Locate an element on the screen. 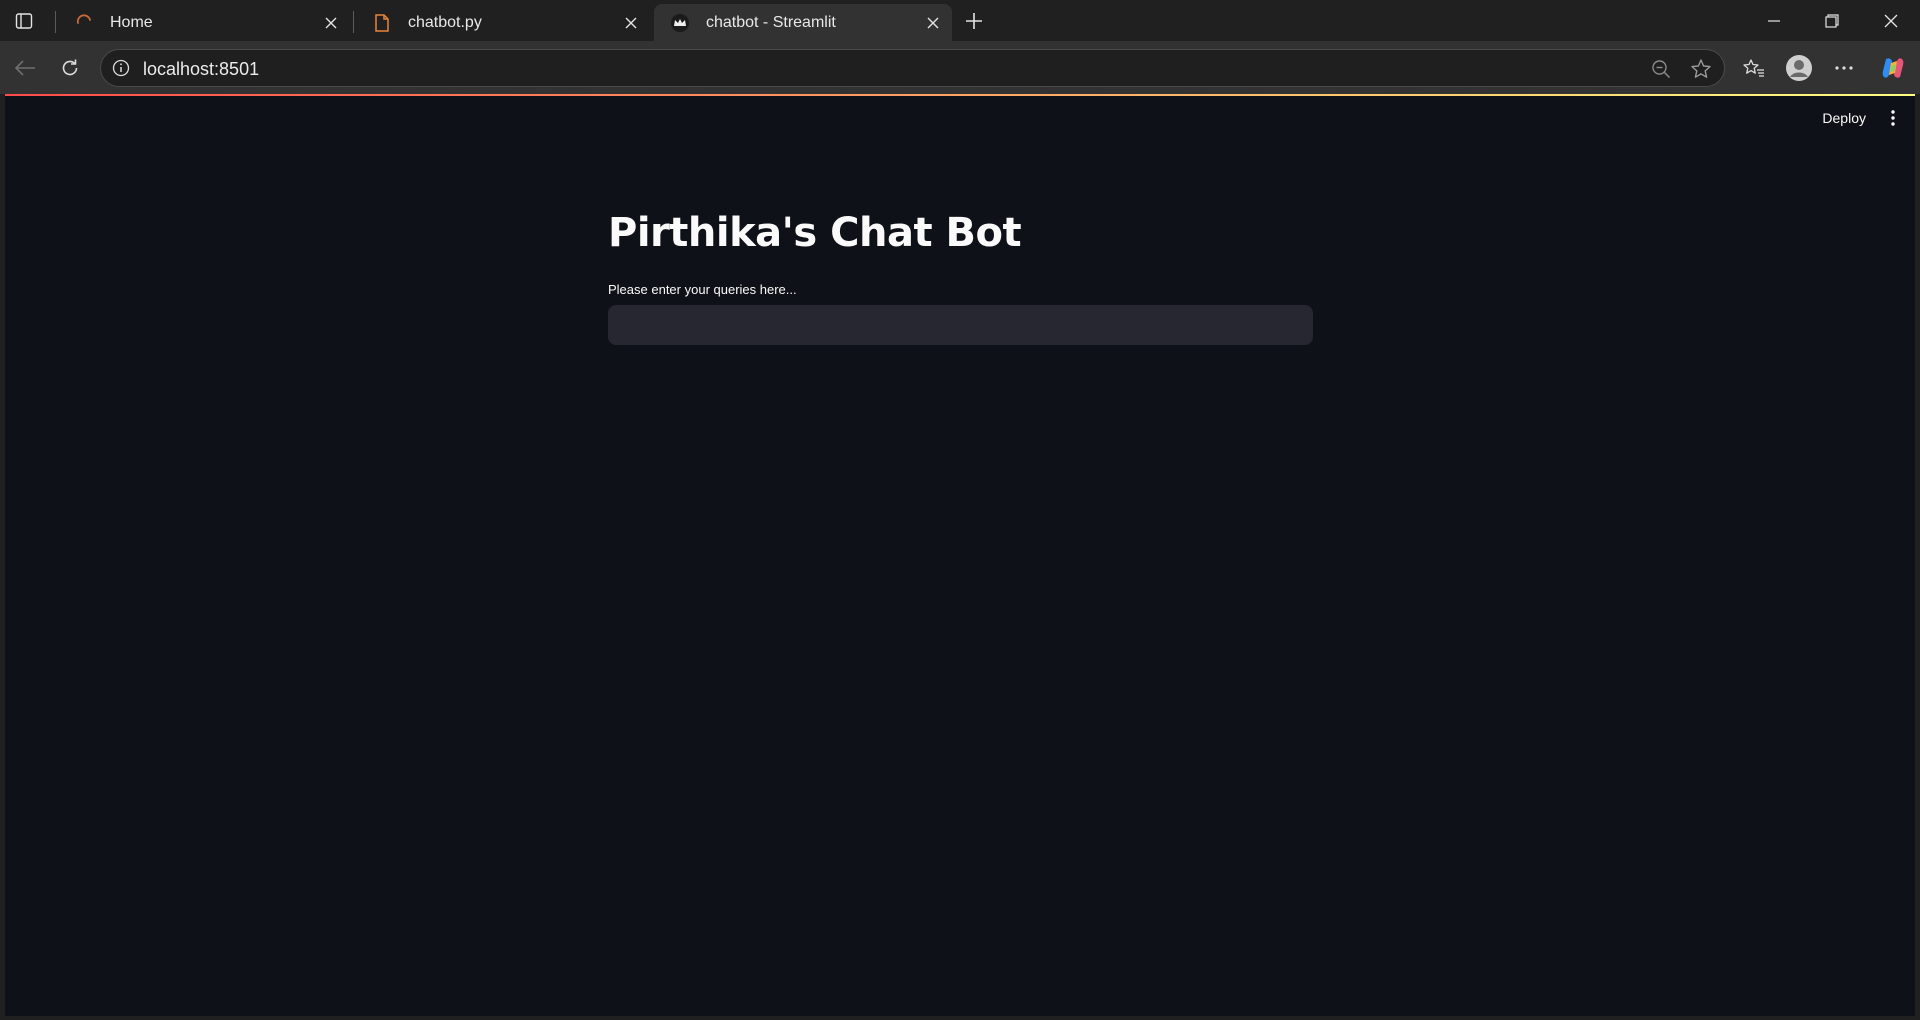  file-icon is located at coordinates (382, 23).